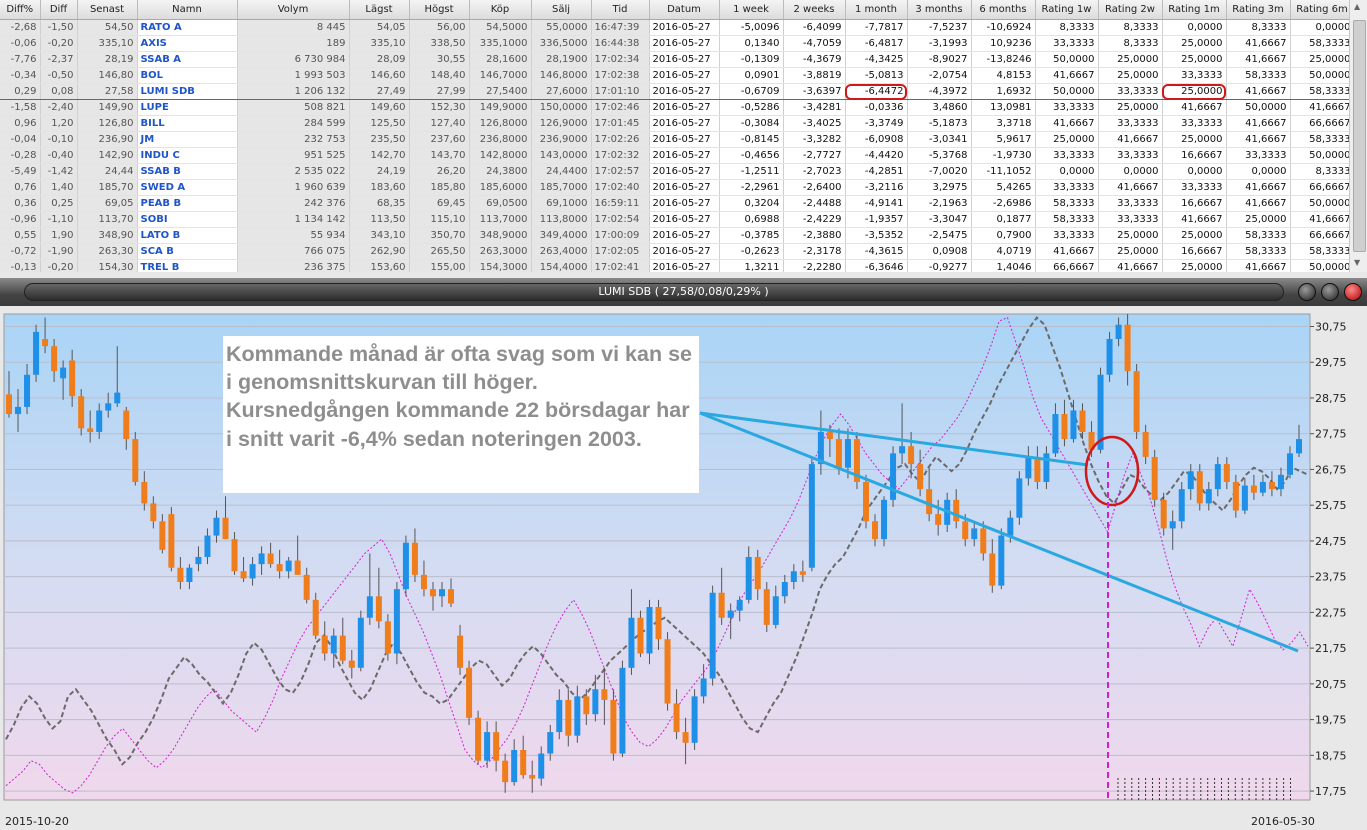 The width and height of the screenshot is (1367, 830). Describe the element at coordinates (1319, 235) in the screenshot. I see `table-cell: 66,6667` at that location.